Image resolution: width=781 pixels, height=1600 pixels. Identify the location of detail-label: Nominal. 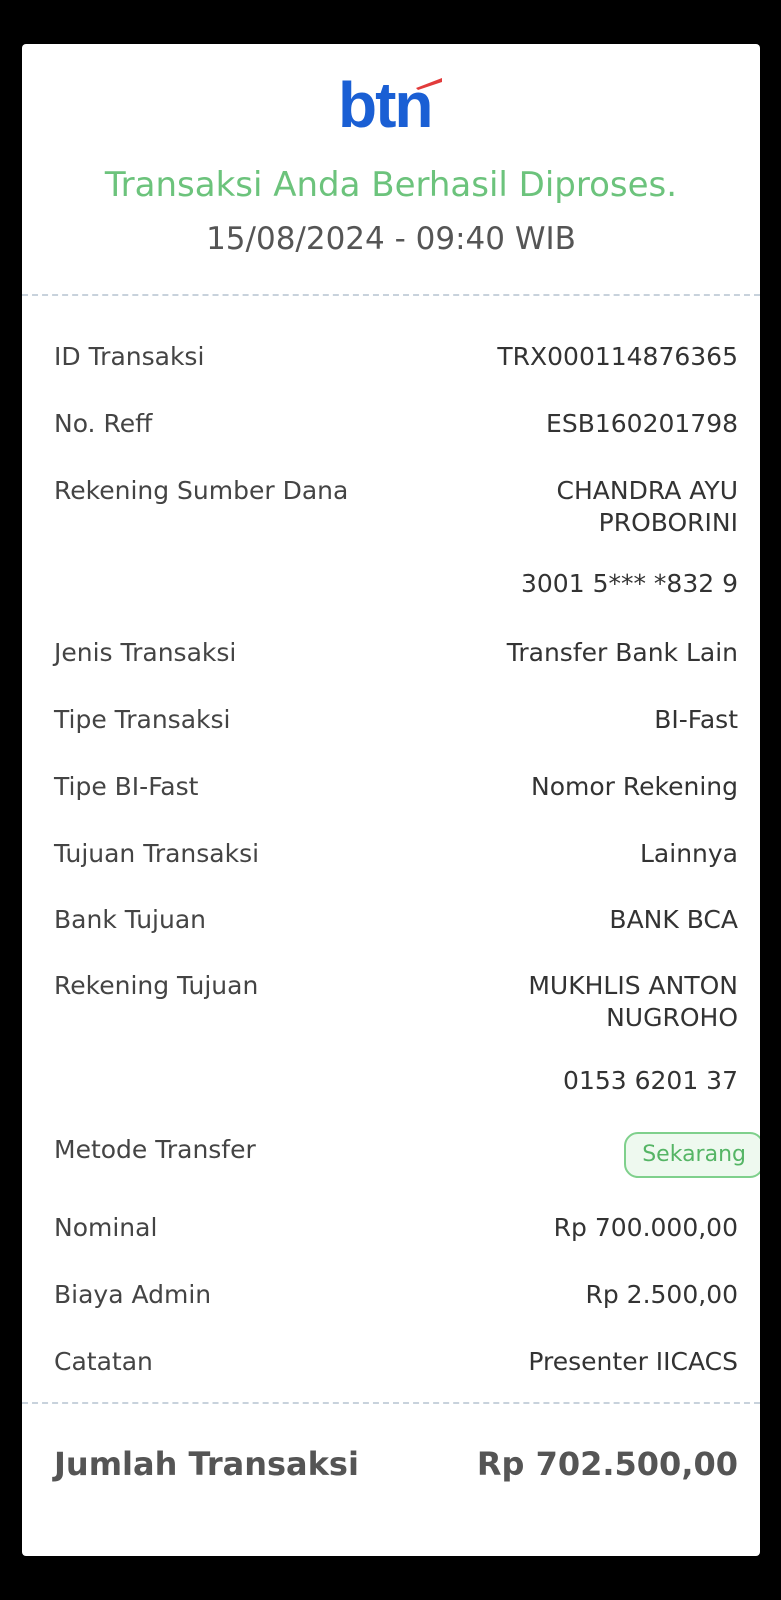
(106, 1227).